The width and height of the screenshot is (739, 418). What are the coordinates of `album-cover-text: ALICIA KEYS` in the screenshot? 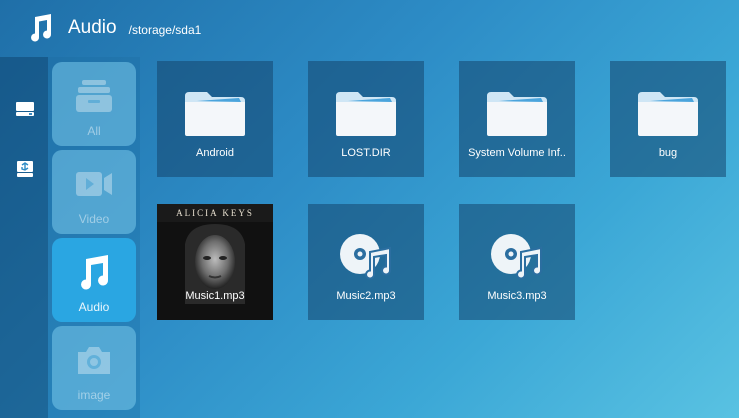 It's located at (215, 213).